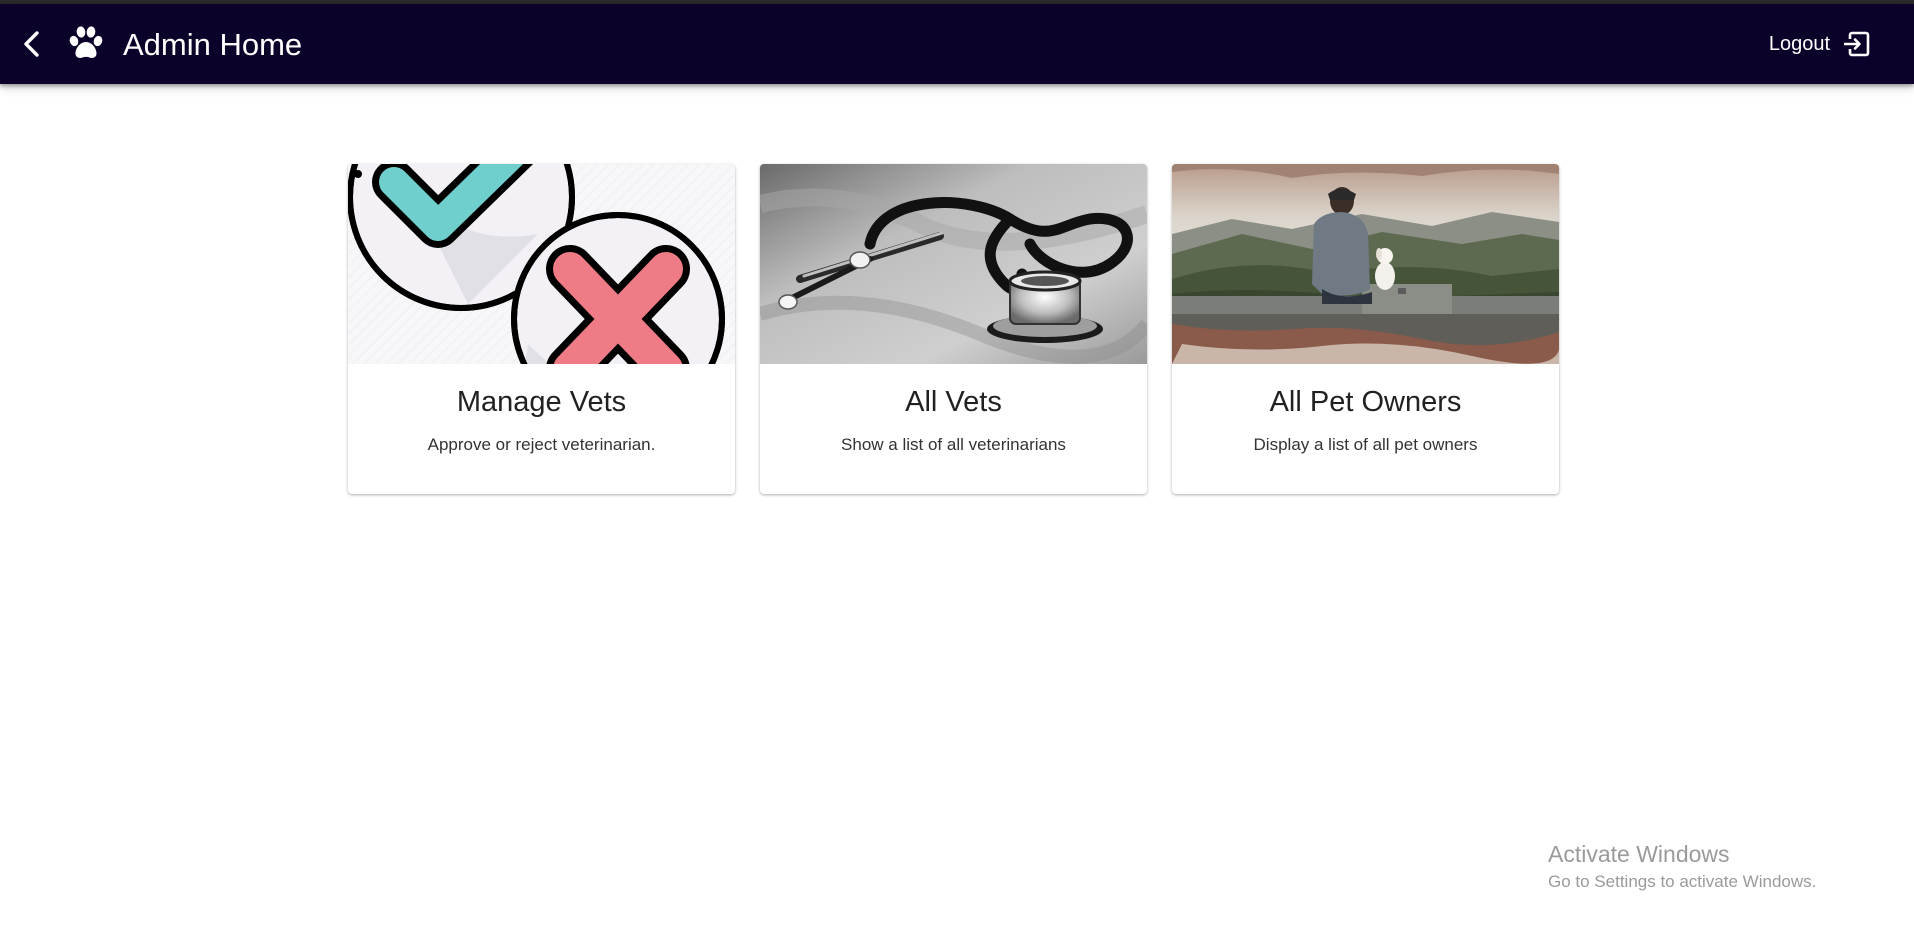 The image size is (1914, 944). What do you see at coordinates (86, 42) in the screenshot?
I see `paw-icon` at bounding box center [86, 42].